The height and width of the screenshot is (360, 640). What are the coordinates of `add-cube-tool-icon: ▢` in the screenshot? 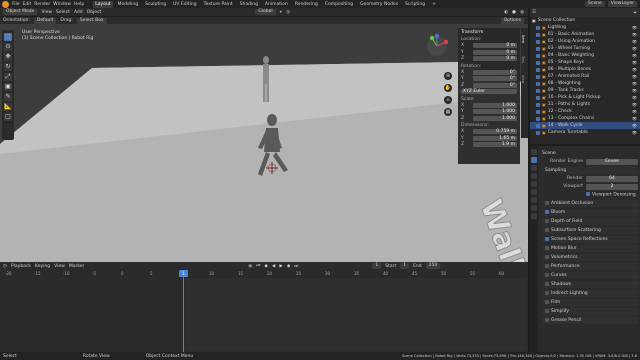 It's located at (8, 117).